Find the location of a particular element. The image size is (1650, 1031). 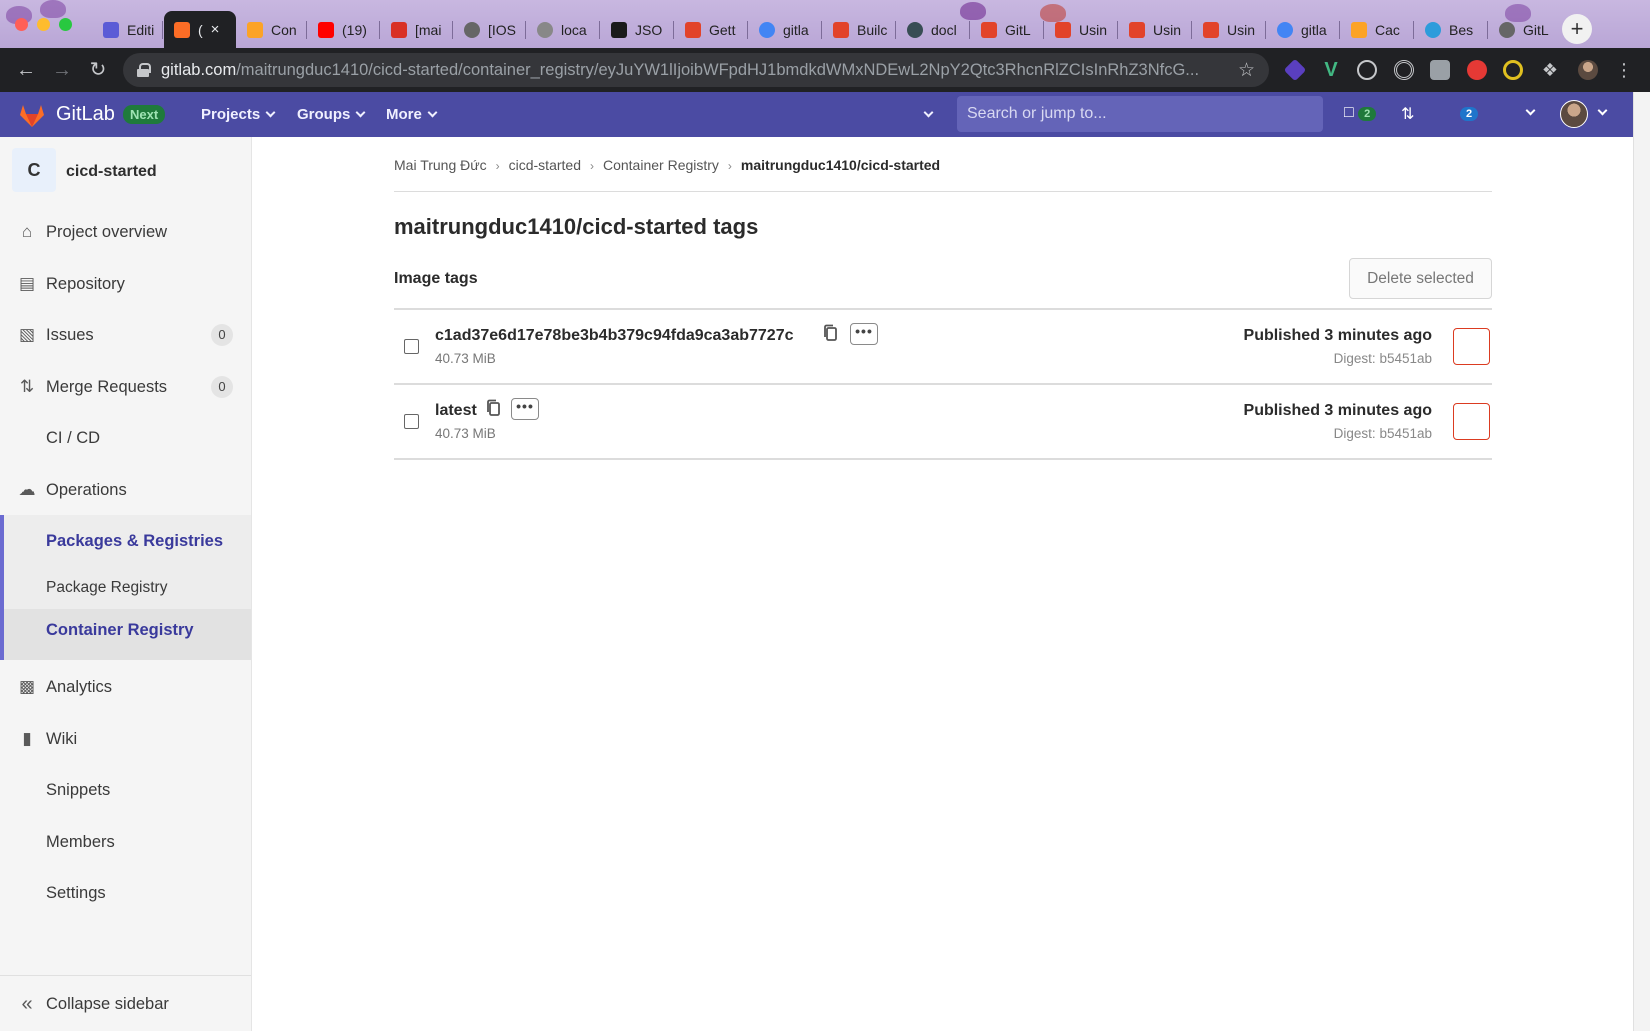

project-avatar: C is located at coordinates (34, 170).